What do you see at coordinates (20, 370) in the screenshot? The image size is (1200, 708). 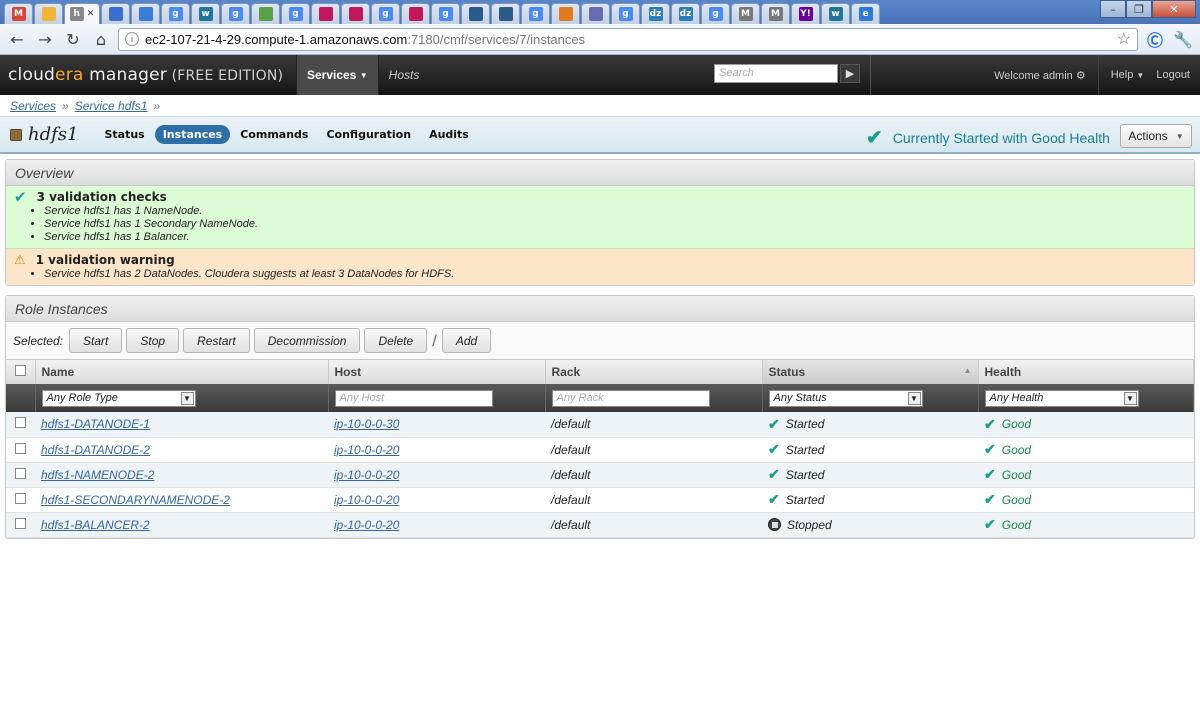 I see `select-all-checkbox` at bounding box center [20, 370].